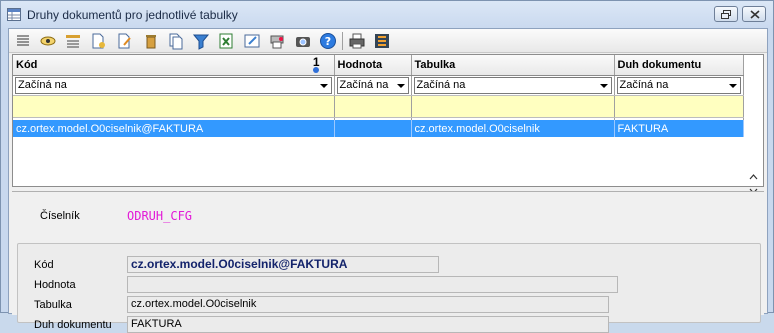 The height and width of the screenshot is (333, 774). I want to click on title-bar: Druhy dokumentů pro jednotlivé tabulky, so click(387, 14).